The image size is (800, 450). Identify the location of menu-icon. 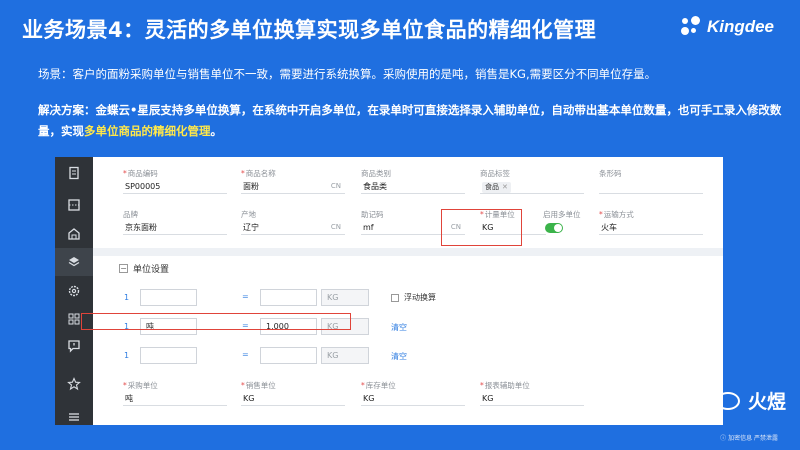
(74, 414).